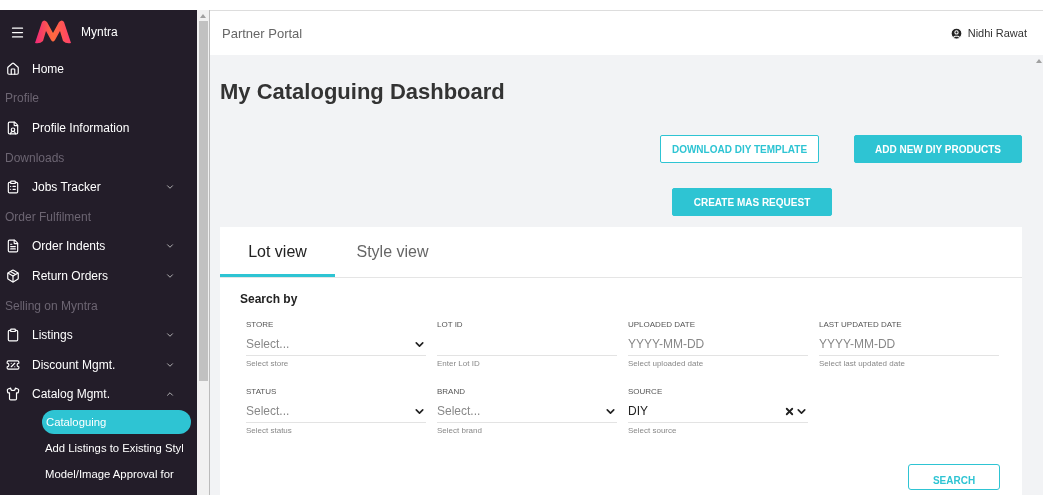 This screenshot has height=495, width=1043. I want to click on portal-title: Partner Portal, so click(262, 33).